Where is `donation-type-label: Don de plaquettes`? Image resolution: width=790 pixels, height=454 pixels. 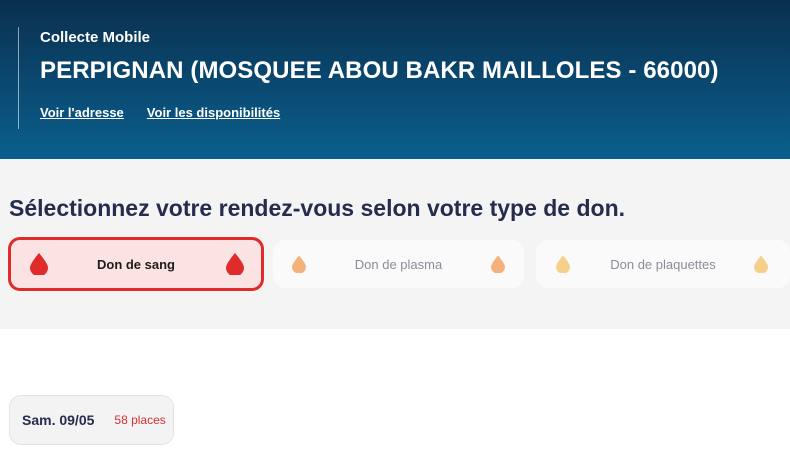
donation-type-label: Don de plaquettes is located at coordinates (663, 264).